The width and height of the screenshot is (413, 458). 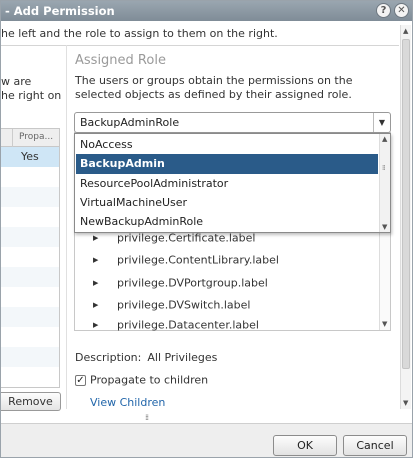 What do you see at coordinates (31, 401) in the screenshot?
I see `remove-button: Remove` at bounding box center [31, 401].